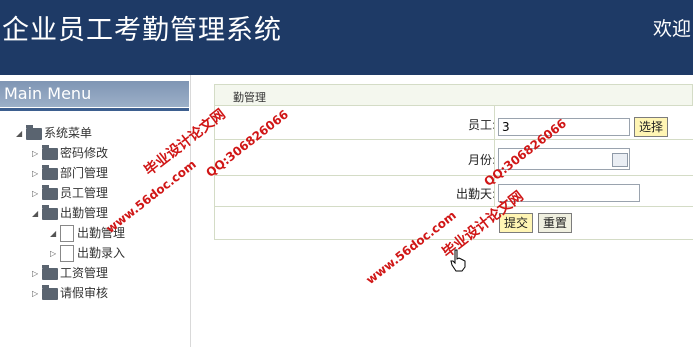 The image size is (693, 347). Describe the element at coordinates (555, 223) in the screenshot. I see `reset-button: 重置` at that location.